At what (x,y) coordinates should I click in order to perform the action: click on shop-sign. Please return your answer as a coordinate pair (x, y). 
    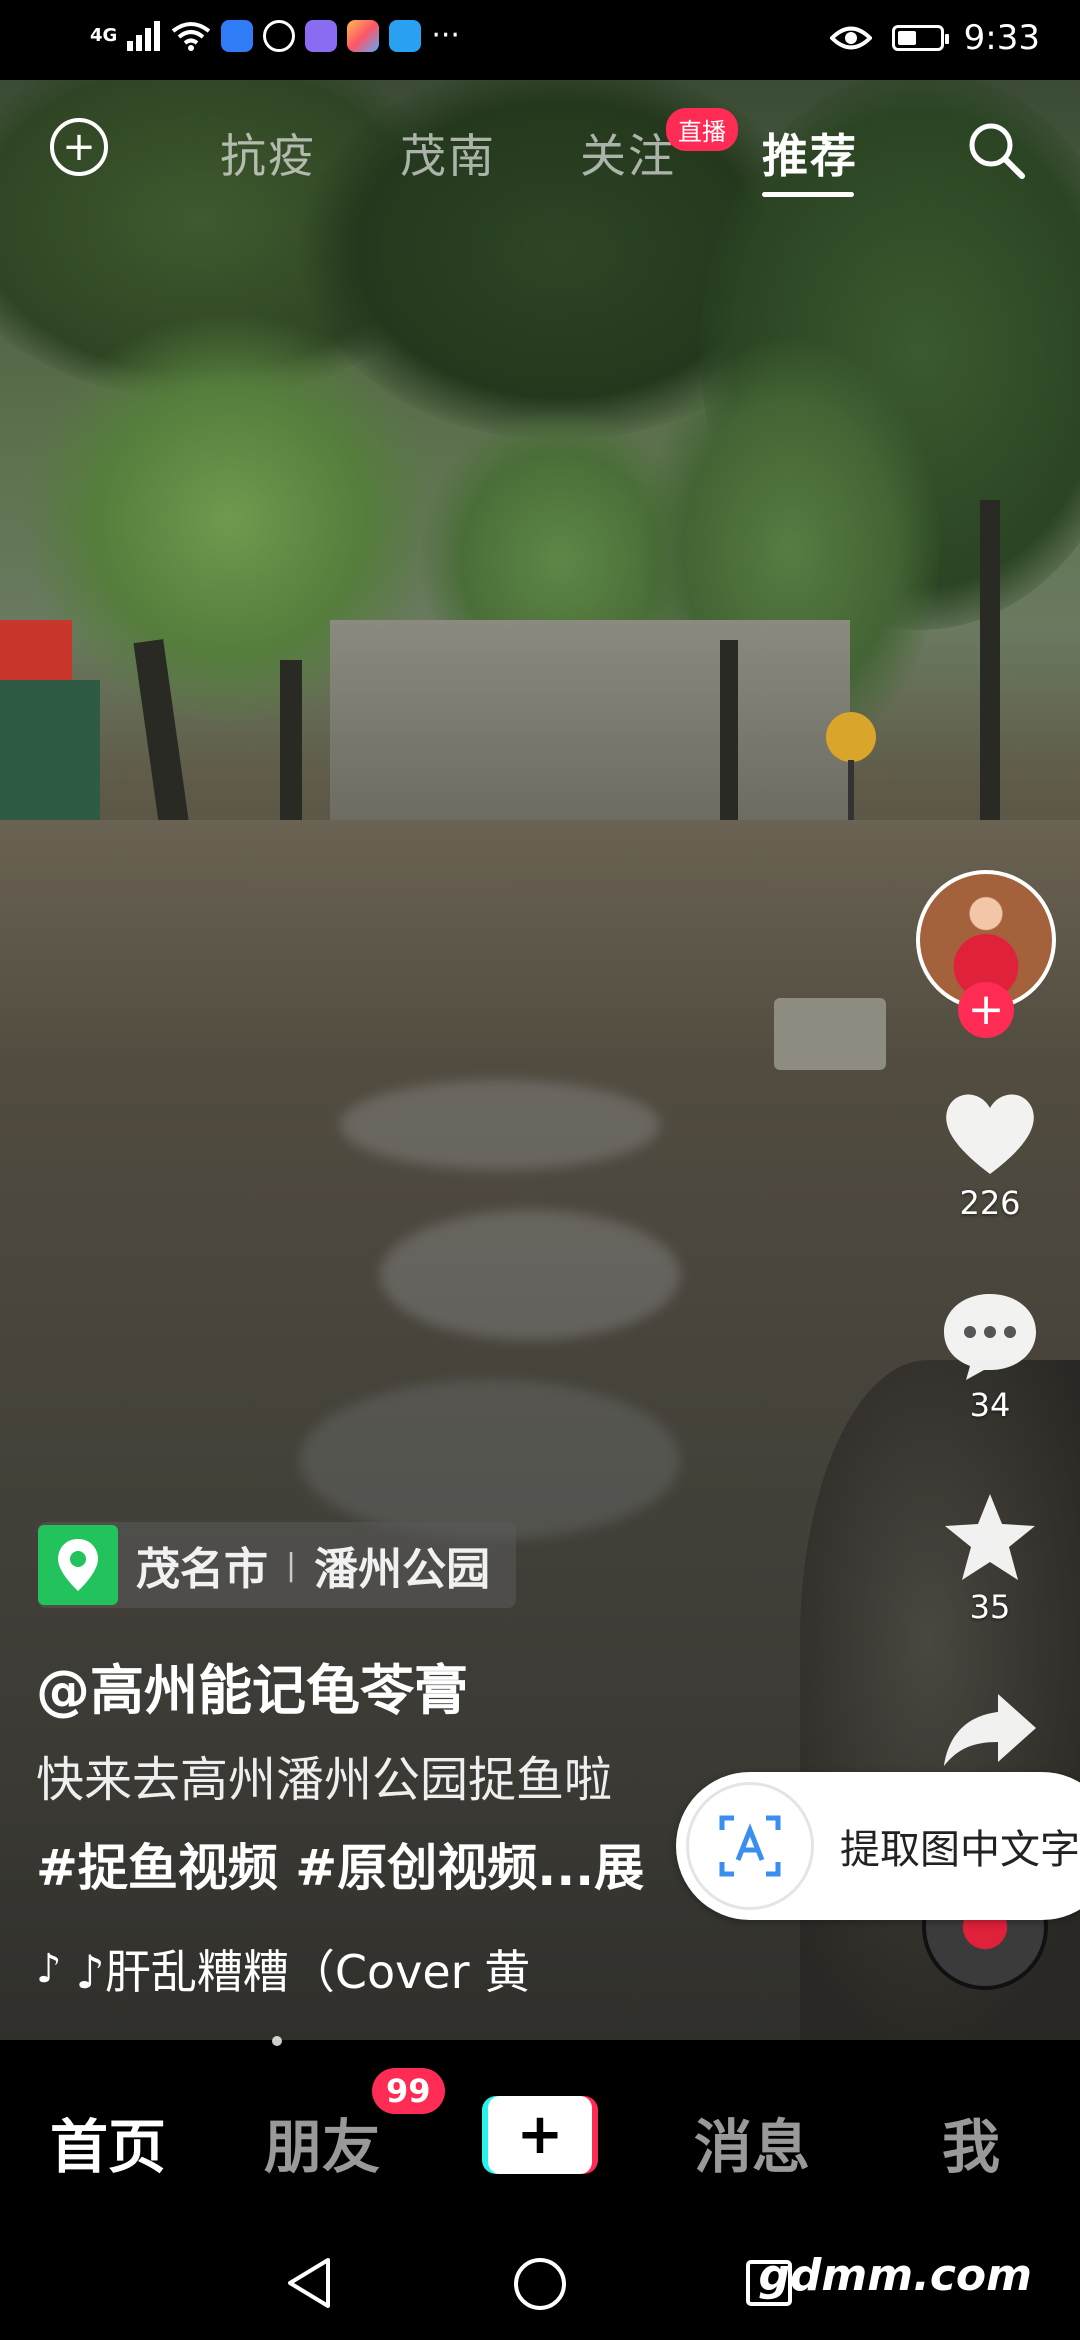
    Looking at the image, I should click on (36, 650).